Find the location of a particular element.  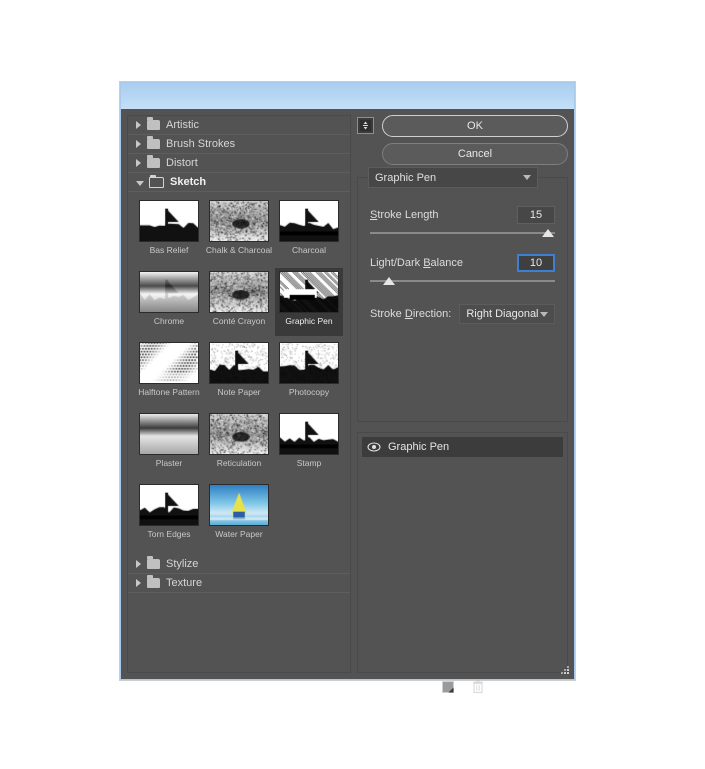

ldb-track is located at coordinates (462, 281).